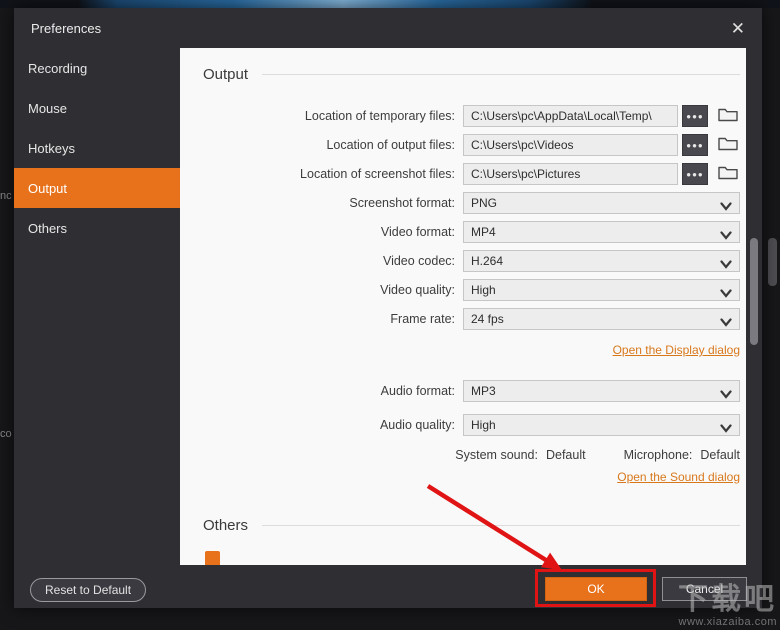 The height and width of the screenshot is (630, 780). I want to click on audio-format-dropdown: MP3, so click(601, 391).